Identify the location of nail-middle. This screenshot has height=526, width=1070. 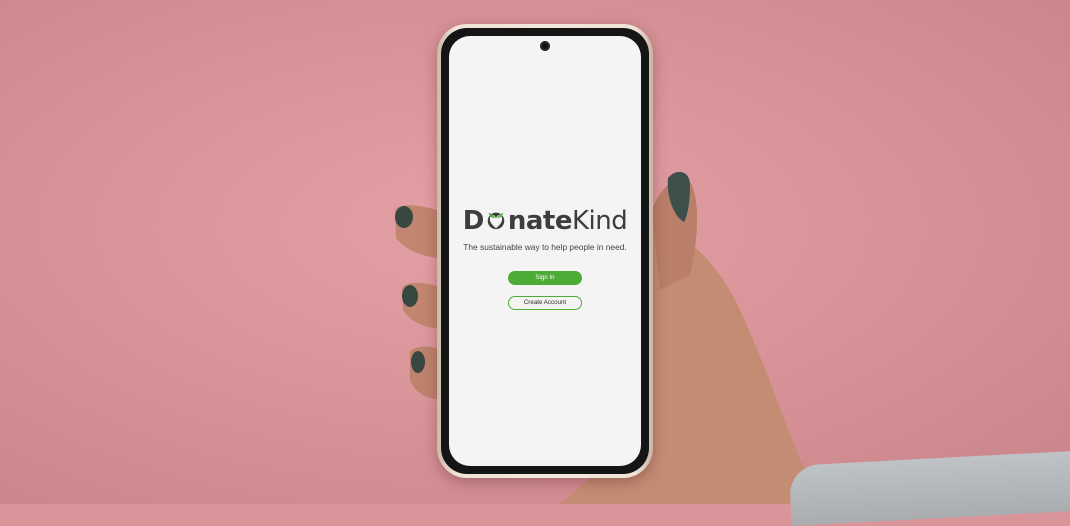
(410, 296).